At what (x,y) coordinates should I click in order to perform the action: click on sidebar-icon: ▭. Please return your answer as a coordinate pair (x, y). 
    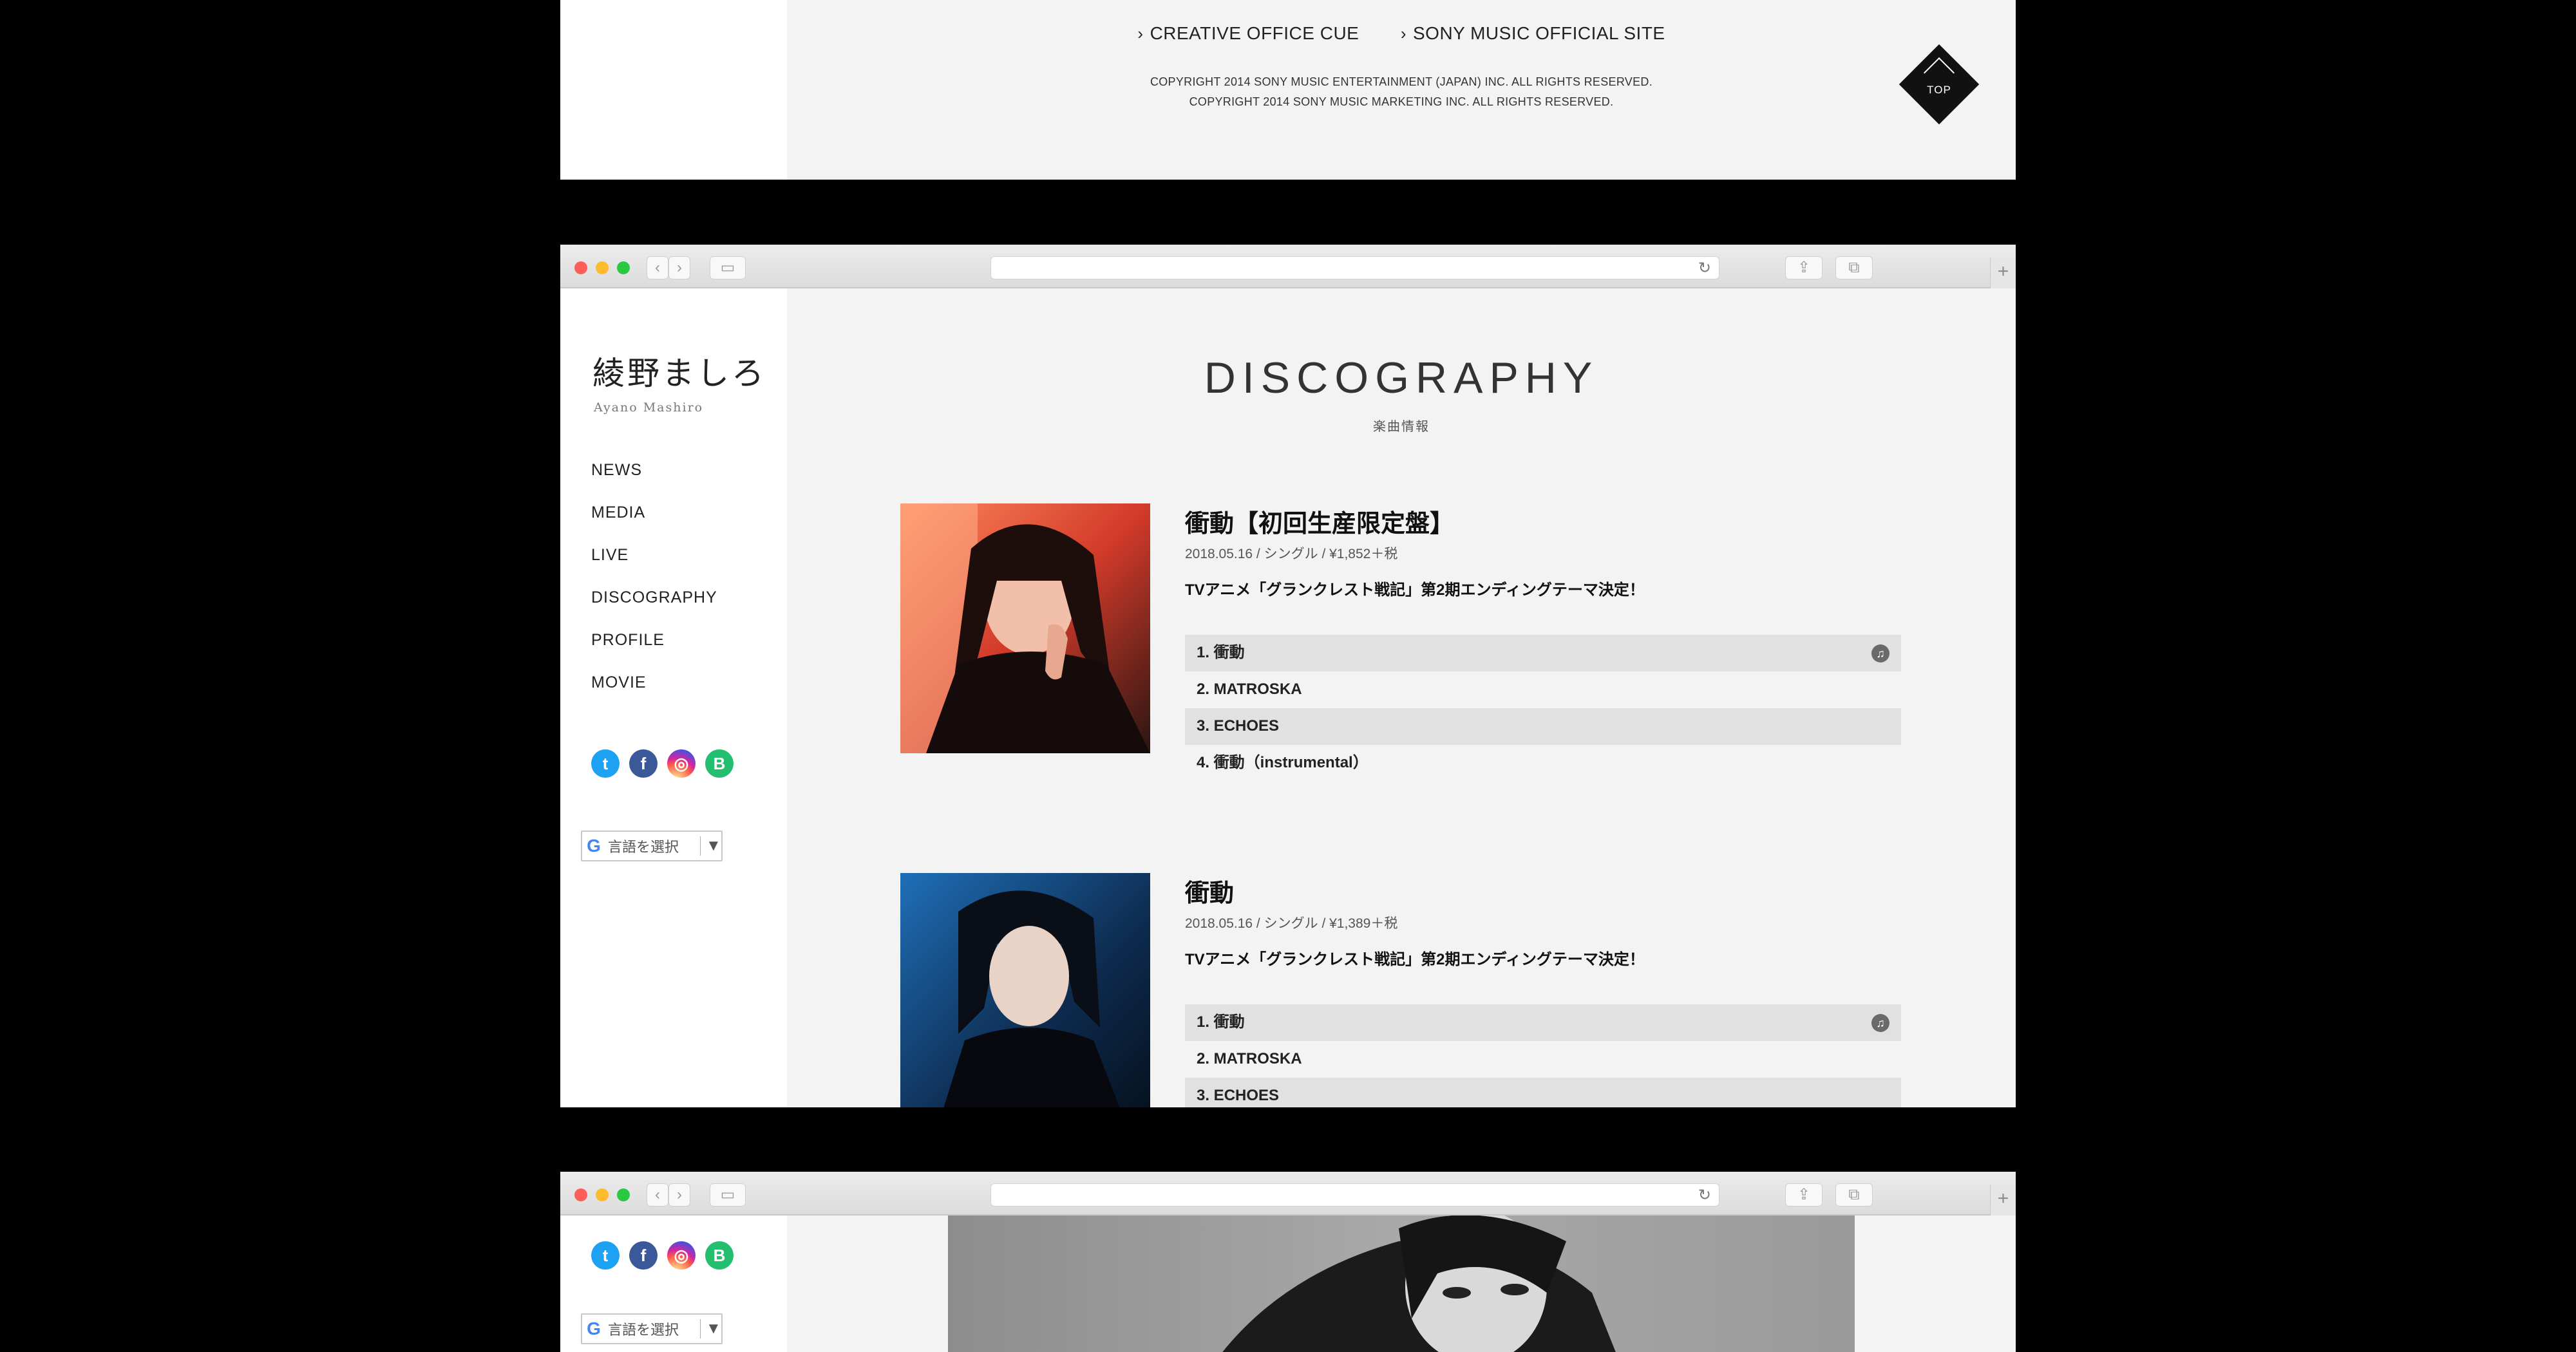
    Looking at the image, I should click on (727, 1194).